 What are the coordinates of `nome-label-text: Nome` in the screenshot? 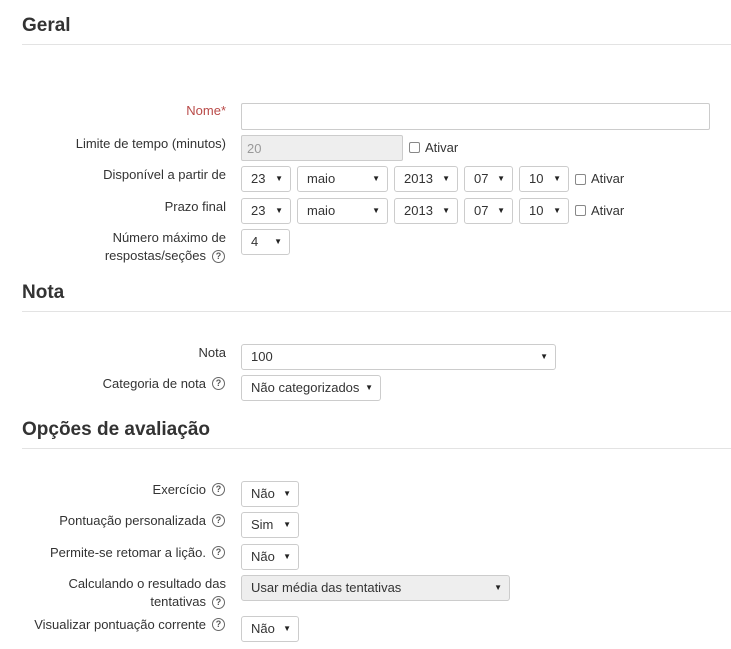 It's located at (203, 110).